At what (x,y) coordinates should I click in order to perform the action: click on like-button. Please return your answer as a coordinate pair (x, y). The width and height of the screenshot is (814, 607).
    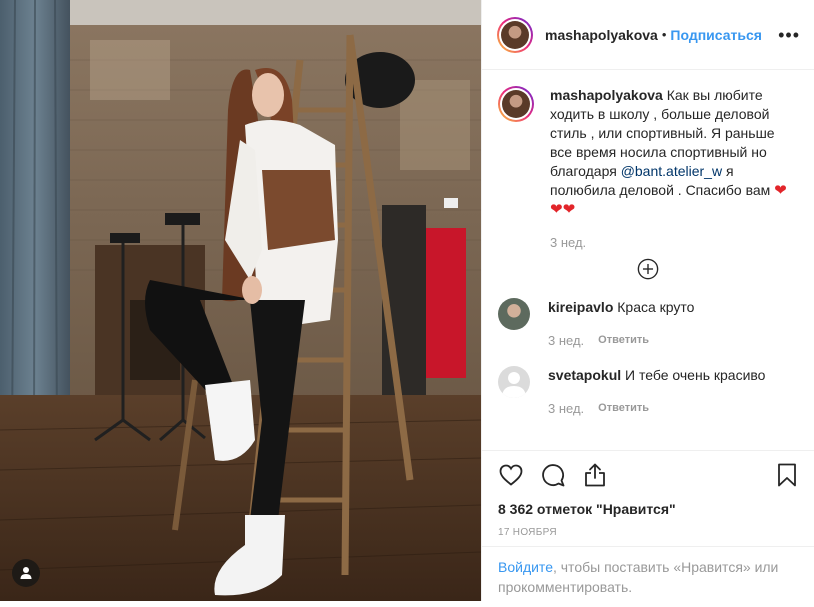
    Looking at the image, I should click on (511, 475).